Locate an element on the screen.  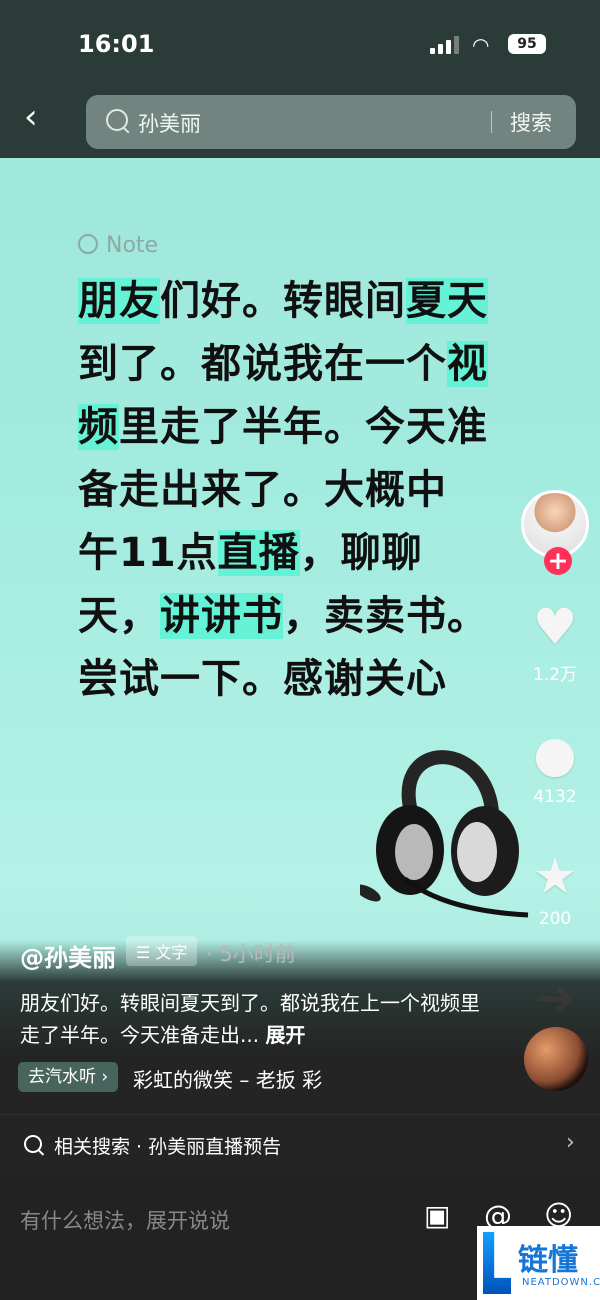
post-text-segment: 尝试一下。感谢关心 is located at coordinates (262, 679).